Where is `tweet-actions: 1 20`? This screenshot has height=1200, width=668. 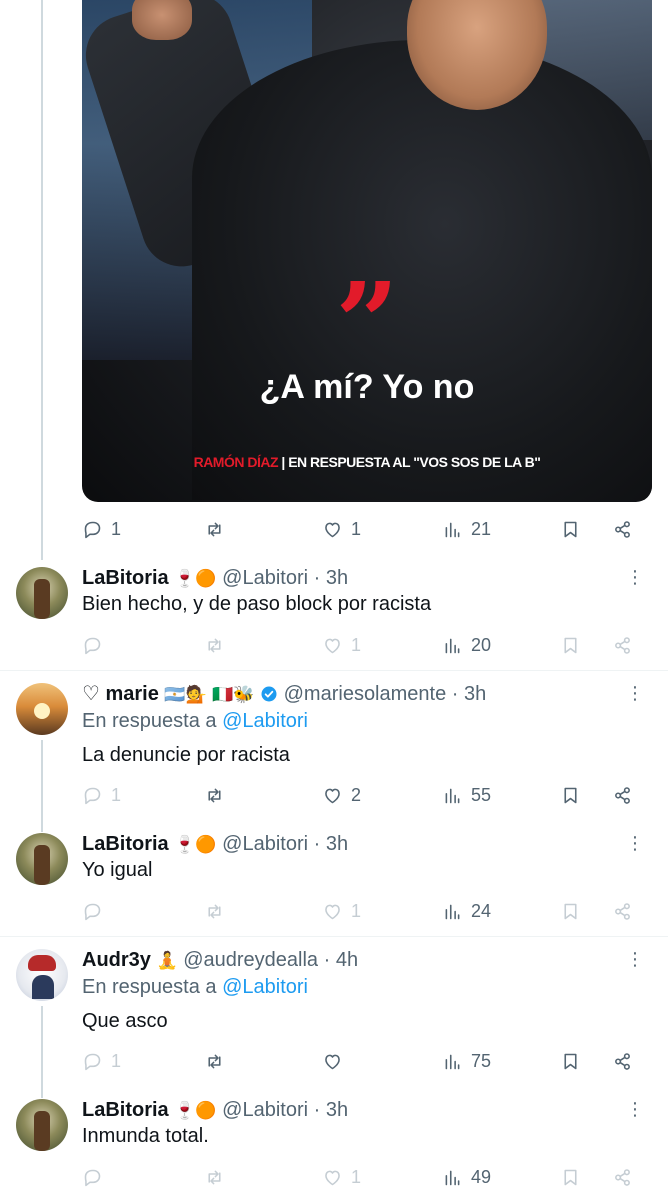
tweet-actions: 1 20 is located at coordinates (367, 645).